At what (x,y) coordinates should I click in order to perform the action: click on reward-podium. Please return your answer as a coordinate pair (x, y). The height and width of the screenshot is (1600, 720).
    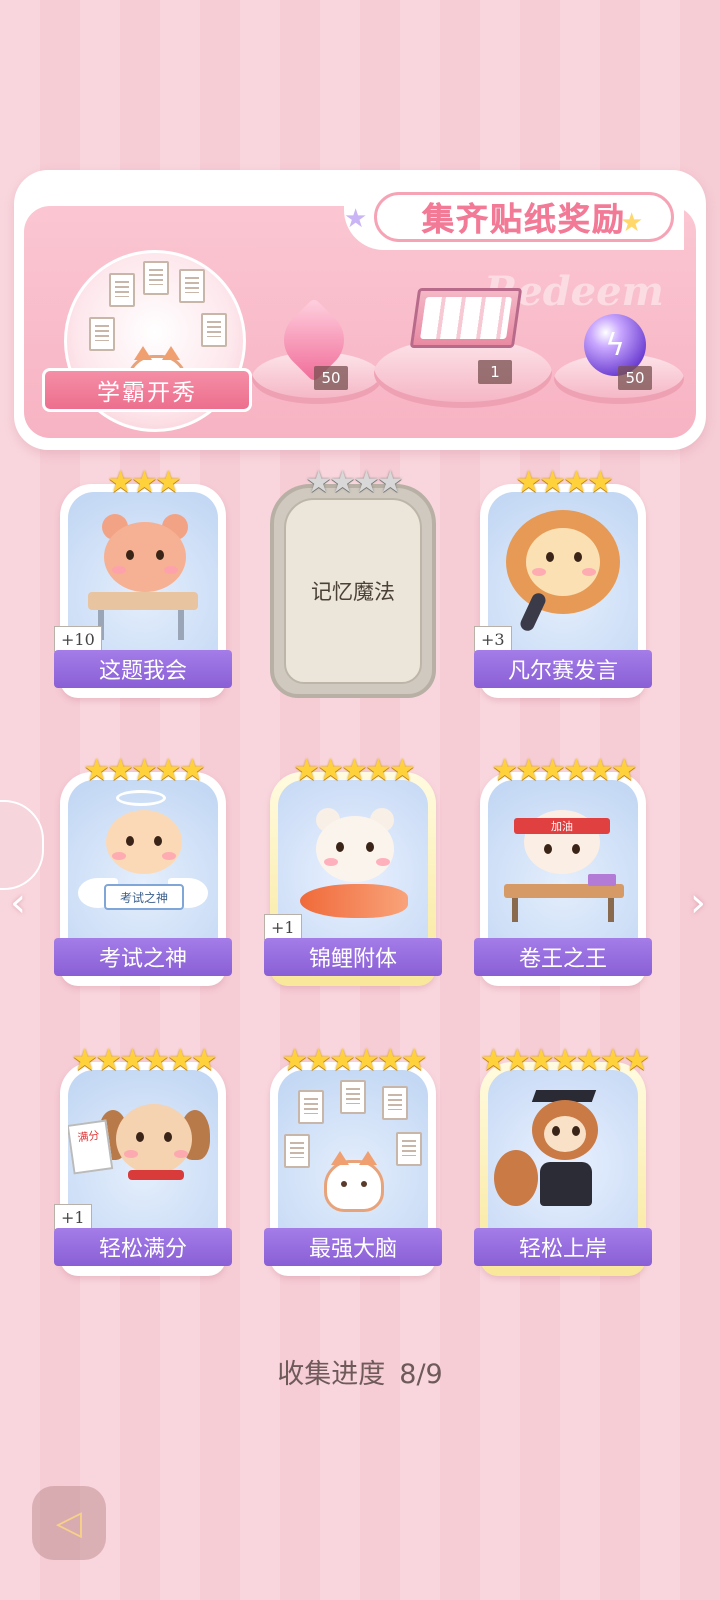
    Looking at the image, I should click on (463, 373).